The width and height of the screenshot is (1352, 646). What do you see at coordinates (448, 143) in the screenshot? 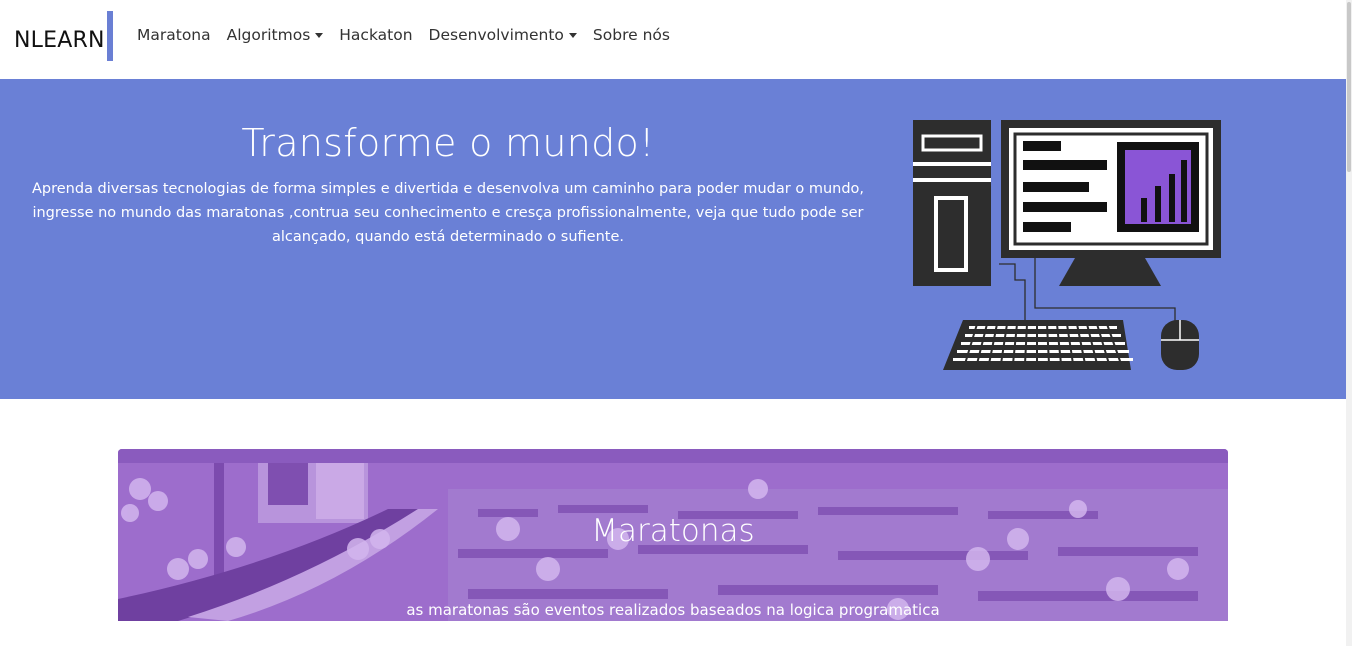
I see `hero-title: Transforme o mundo!` at bounding box center [448, 143].